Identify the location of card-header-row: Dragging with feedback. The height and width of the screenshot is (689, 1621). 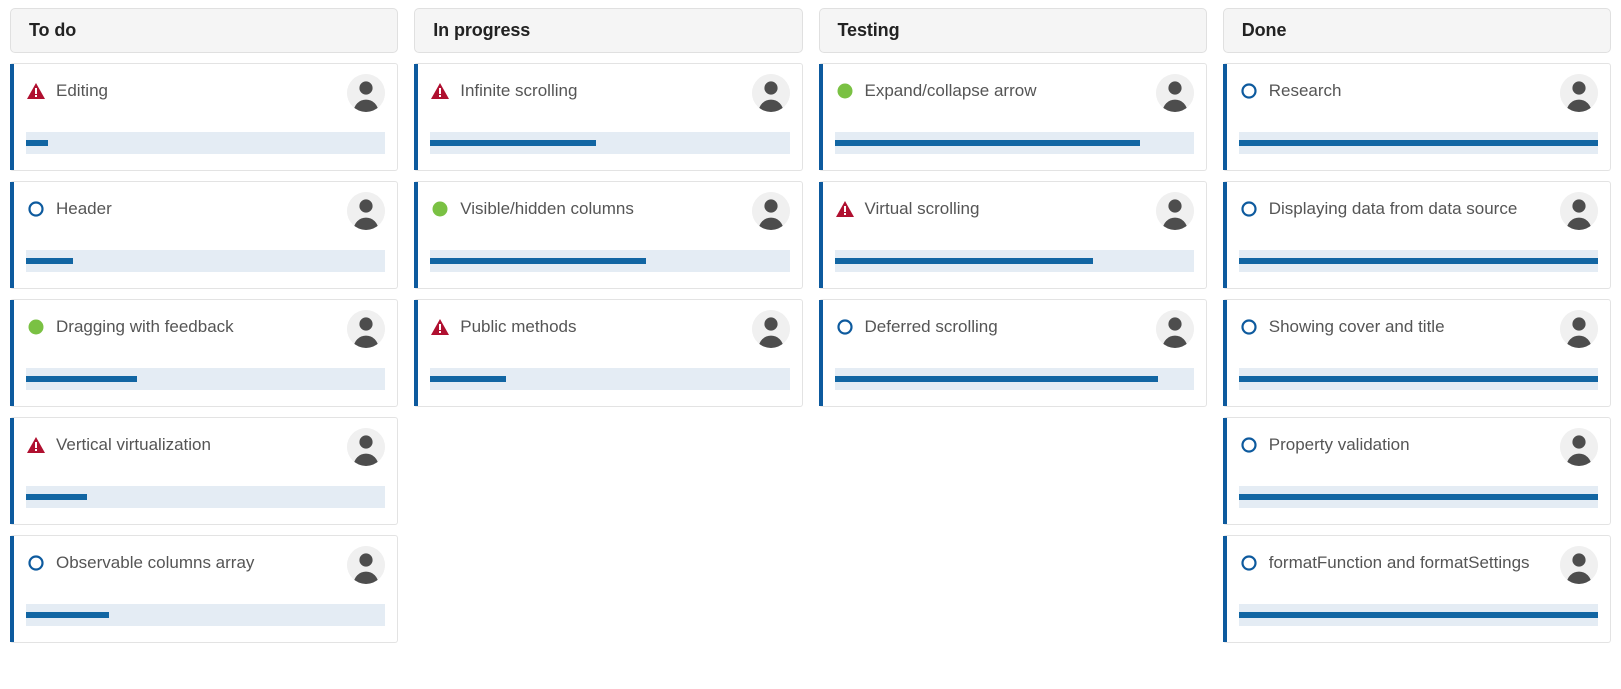
(206, 329).